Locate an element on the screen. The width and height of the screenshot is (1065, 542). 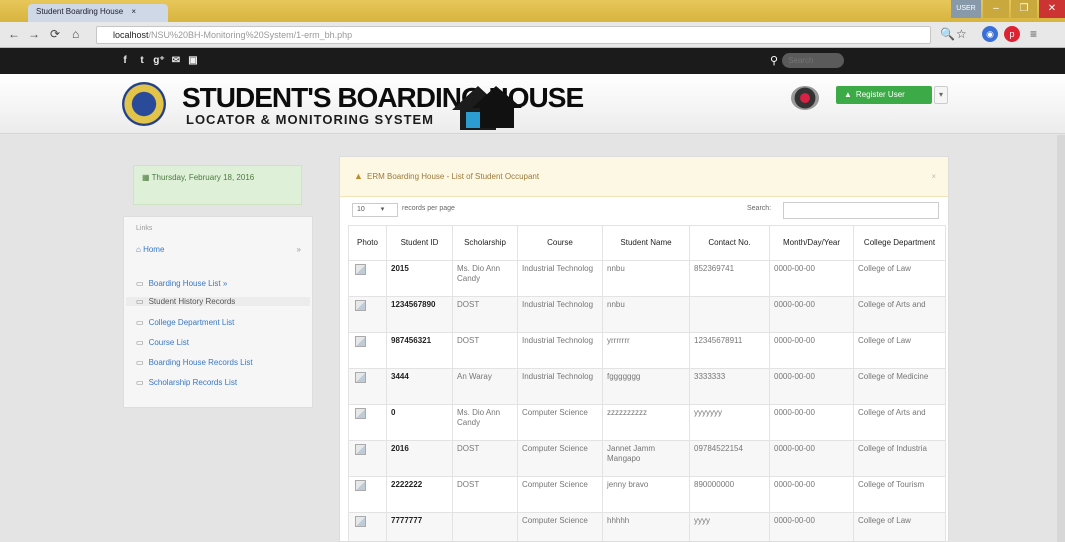
zoom-icon: 🔍 is located at coordinates (947, 34).